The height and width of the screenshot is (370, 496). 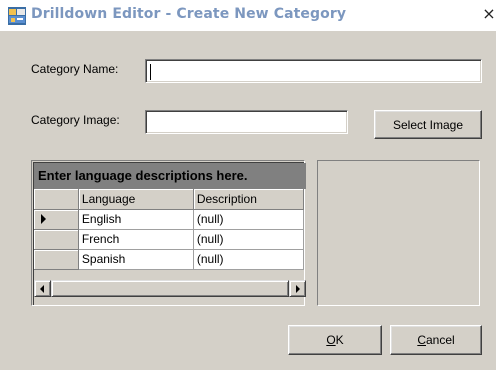 I want to click on ok-accelerator: O, so click(x=331, y=340).